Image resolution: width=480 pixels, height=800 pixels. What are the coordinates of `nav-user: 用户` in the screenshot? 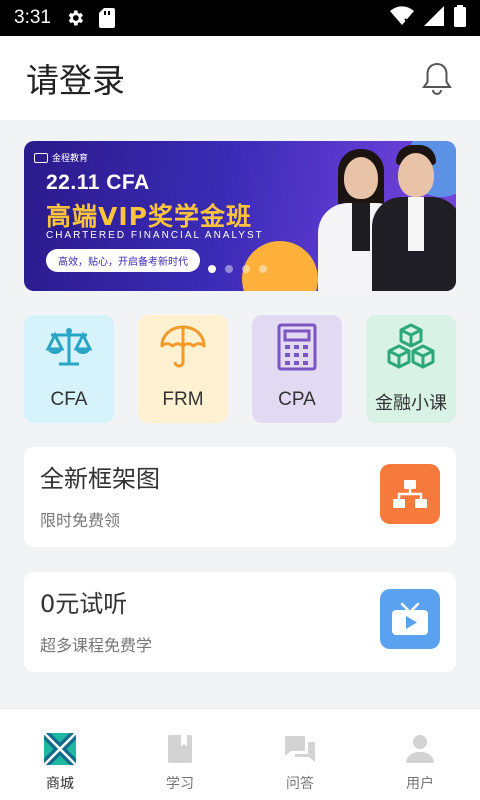 It's located at (420, 754).